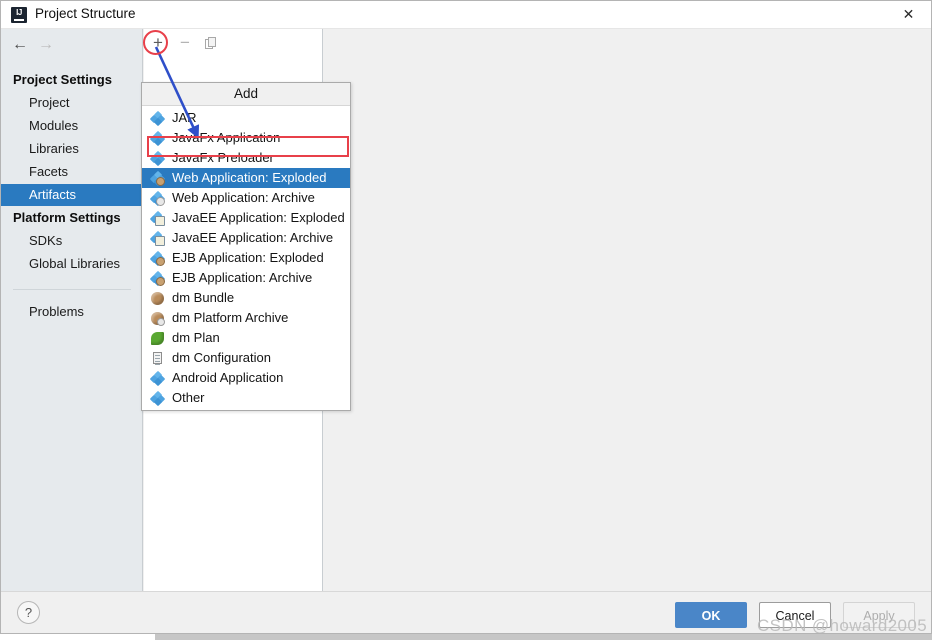 The image size is (932, 640). What do you see at coordinates (72, 126) in the screenshot?
I see `sidebar-item-modules: Modules` at bounding box center [72, 126].